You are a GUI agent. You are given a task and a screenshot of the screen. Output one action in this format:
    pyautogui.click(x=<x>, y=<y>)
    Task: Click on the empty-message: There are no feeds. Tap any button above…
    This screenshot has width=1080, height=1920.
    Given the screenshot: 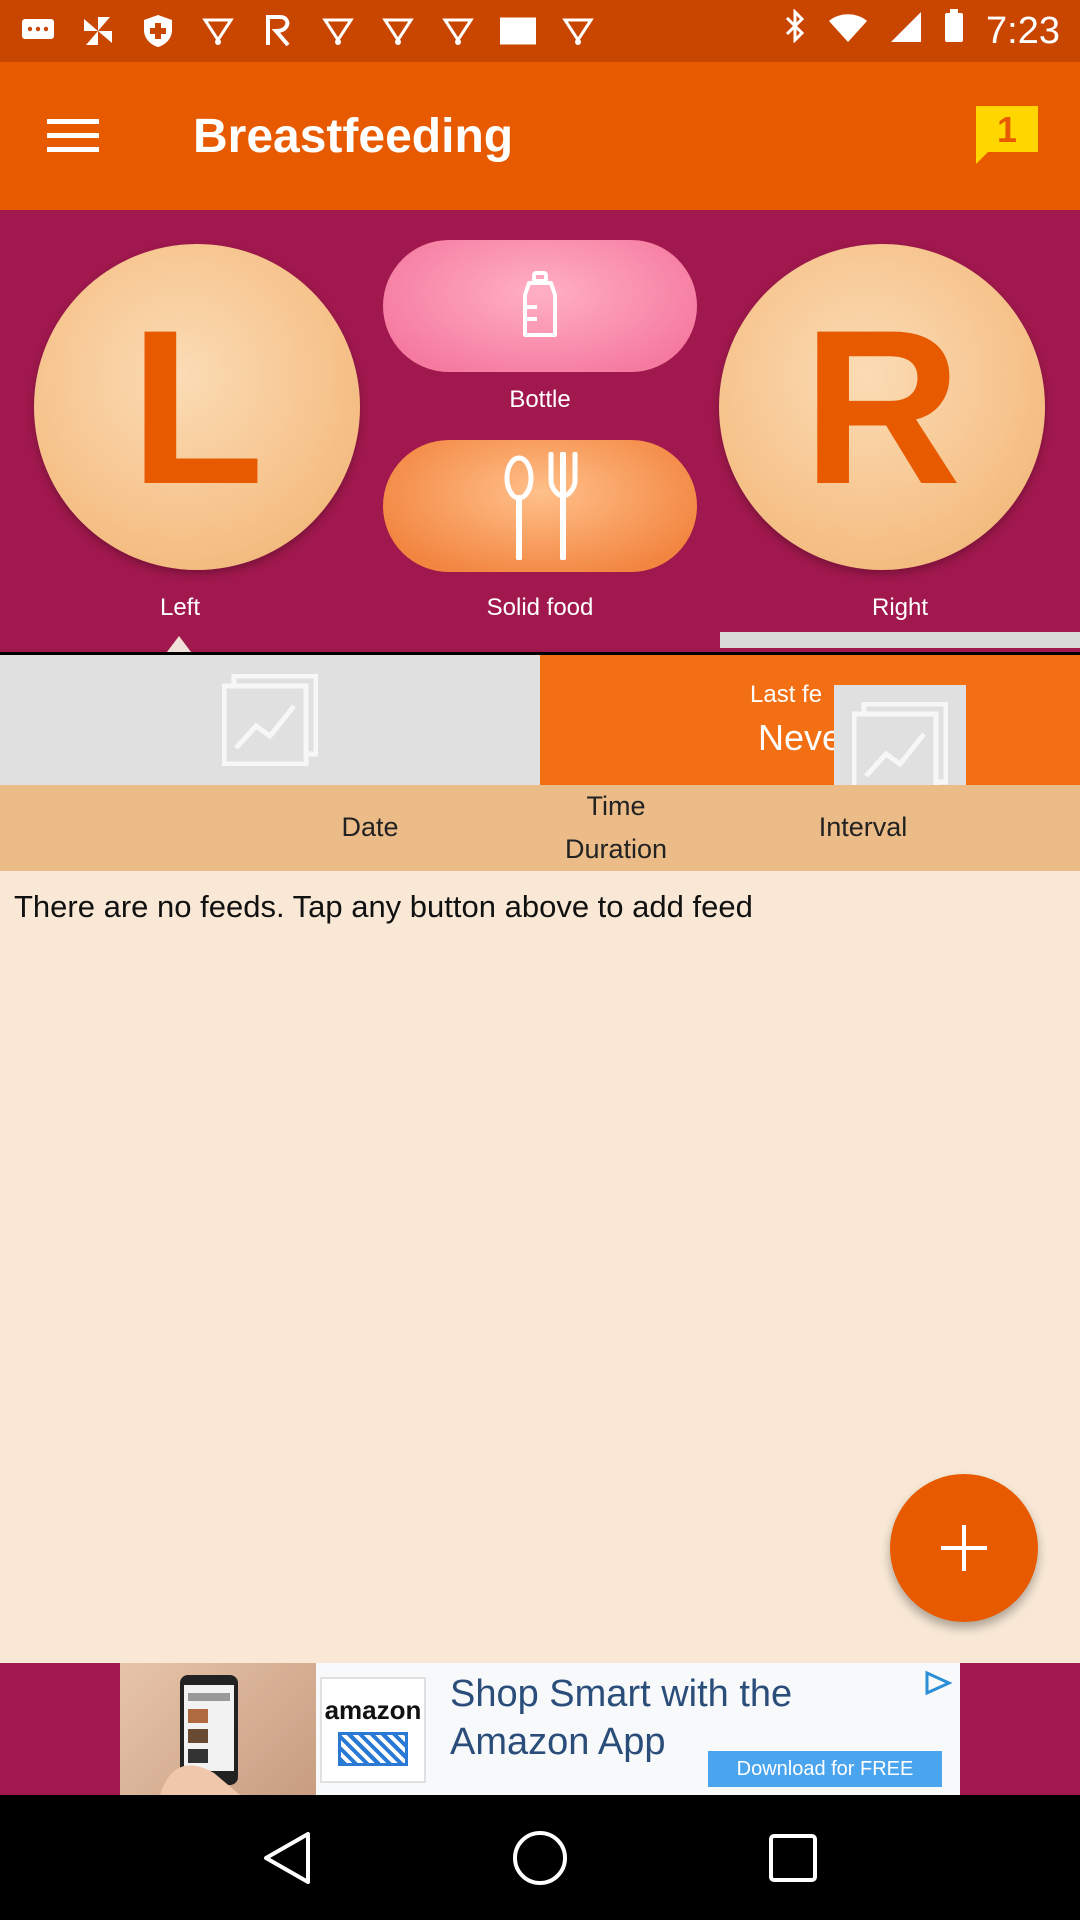 What is the action you would take?
    pyautogui.click(x=383, y=906)
    